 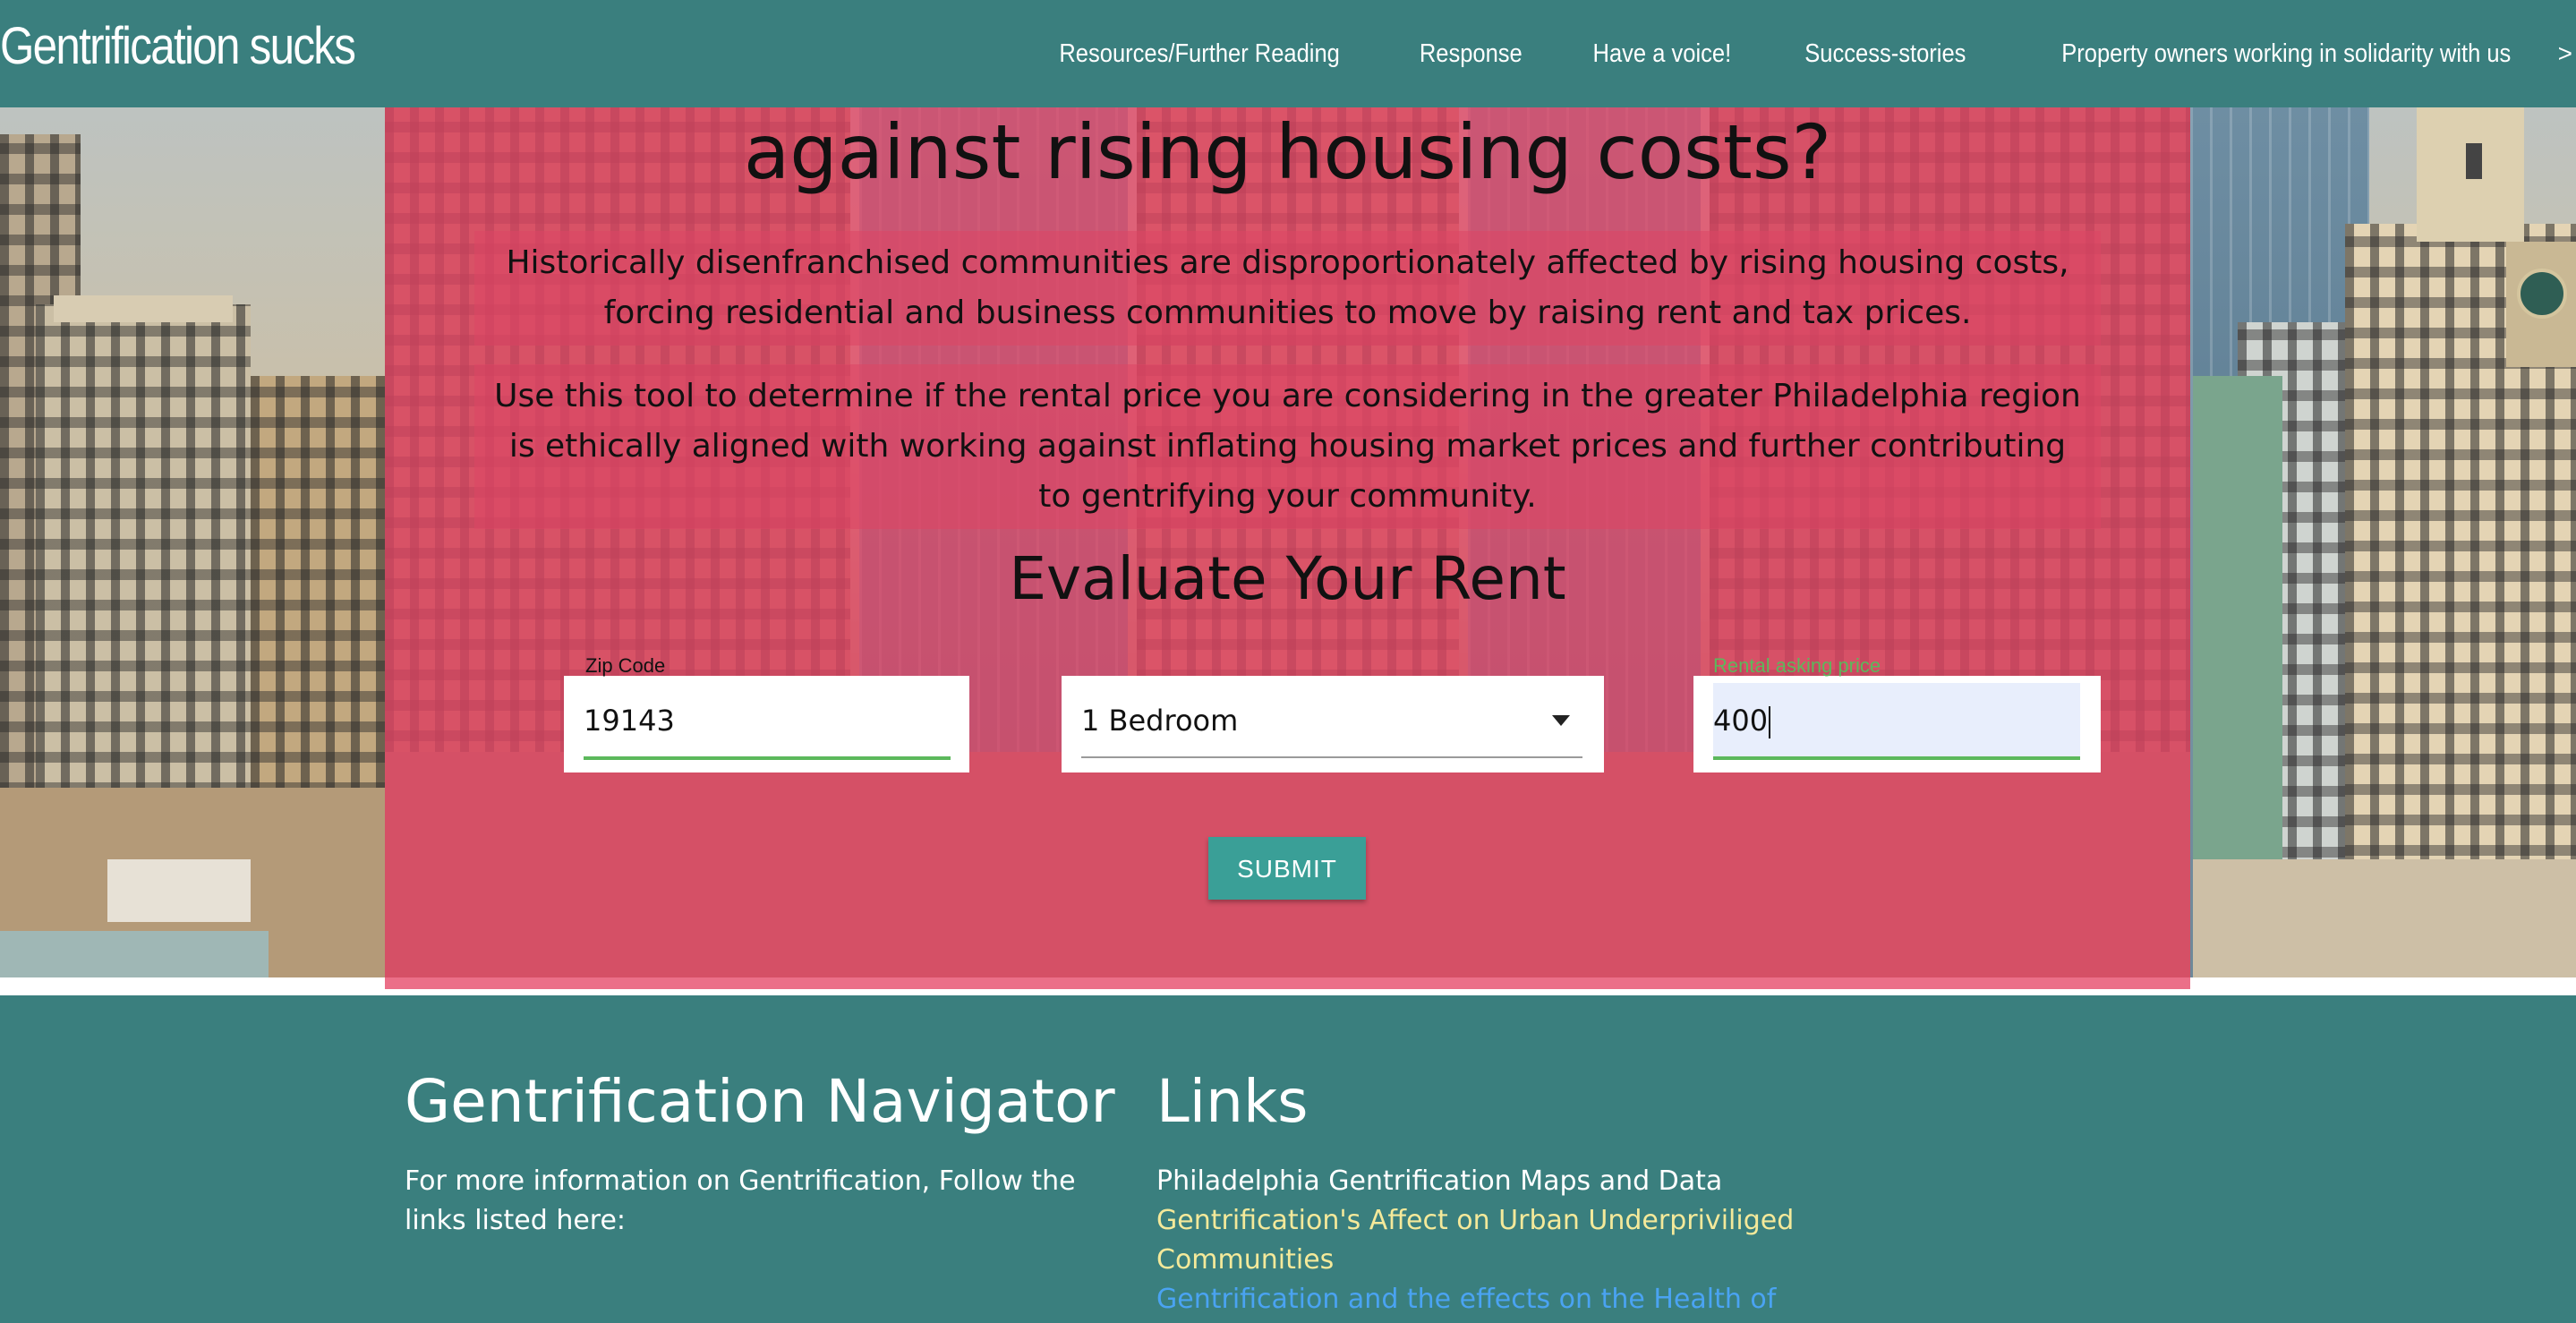 I want to click on footer-links-title: Links, so click(x=1232, y=1101).